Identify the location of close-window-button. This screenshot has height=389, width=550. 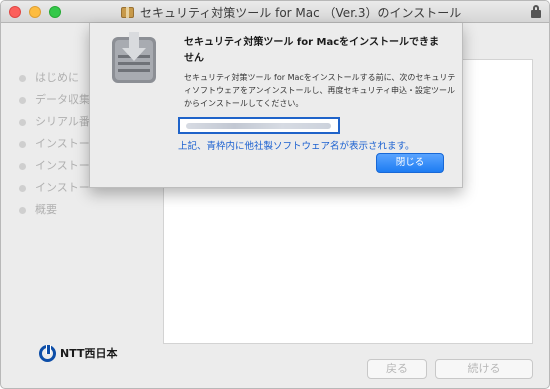
(15, 12).